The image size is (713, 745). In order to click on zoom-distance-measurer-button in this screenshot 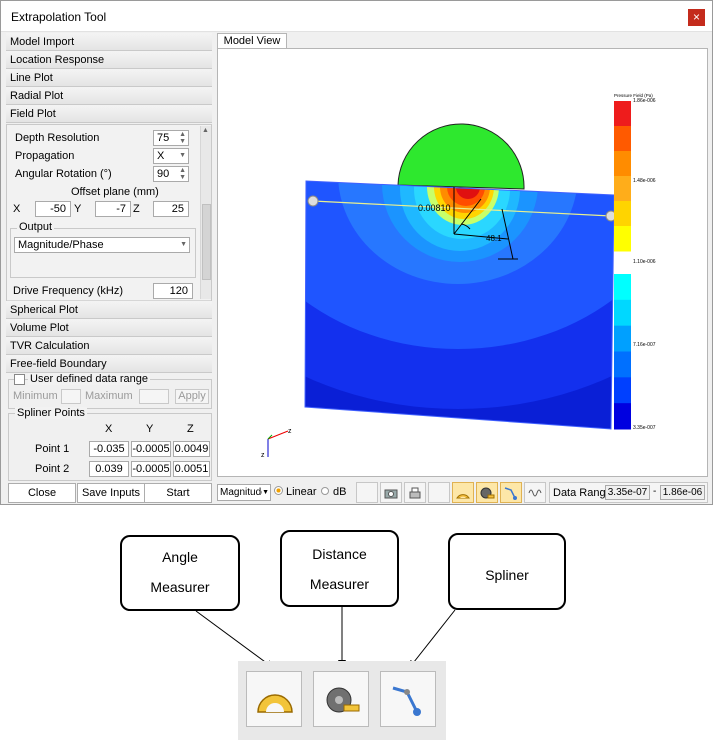, I will do `click(341, 699)`.